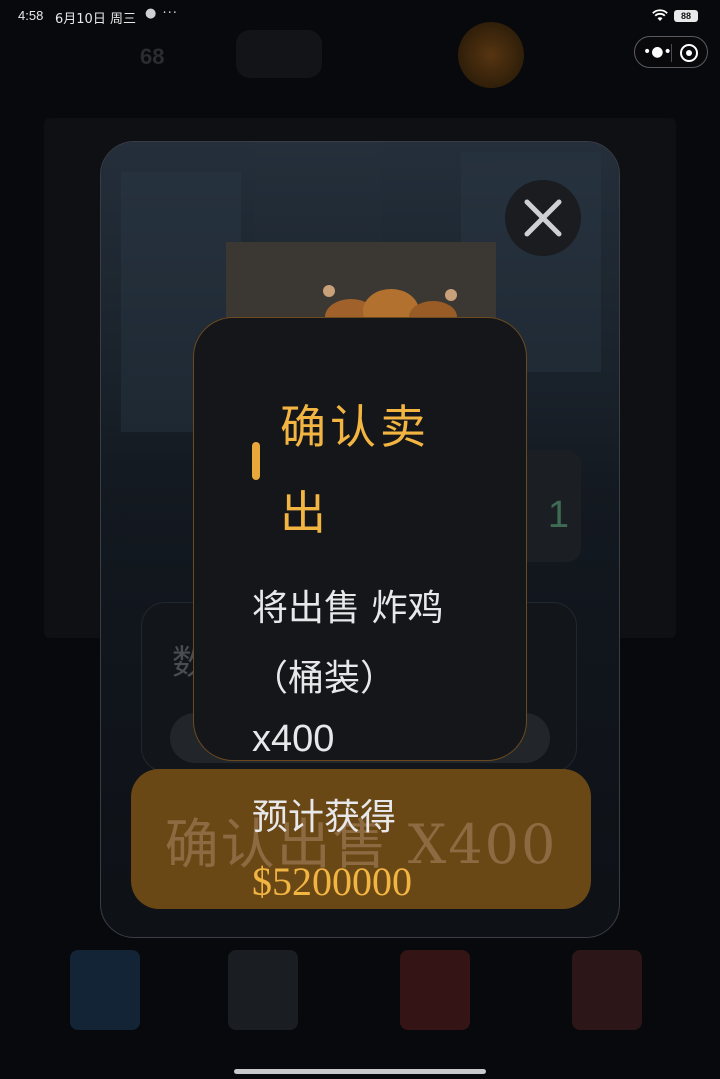 The height and width of the screenshot is (1079, 720). What do you see at coordinates (105, 990) in the screenshot?
I see `phone-icon` at bounding box center [105, 990].